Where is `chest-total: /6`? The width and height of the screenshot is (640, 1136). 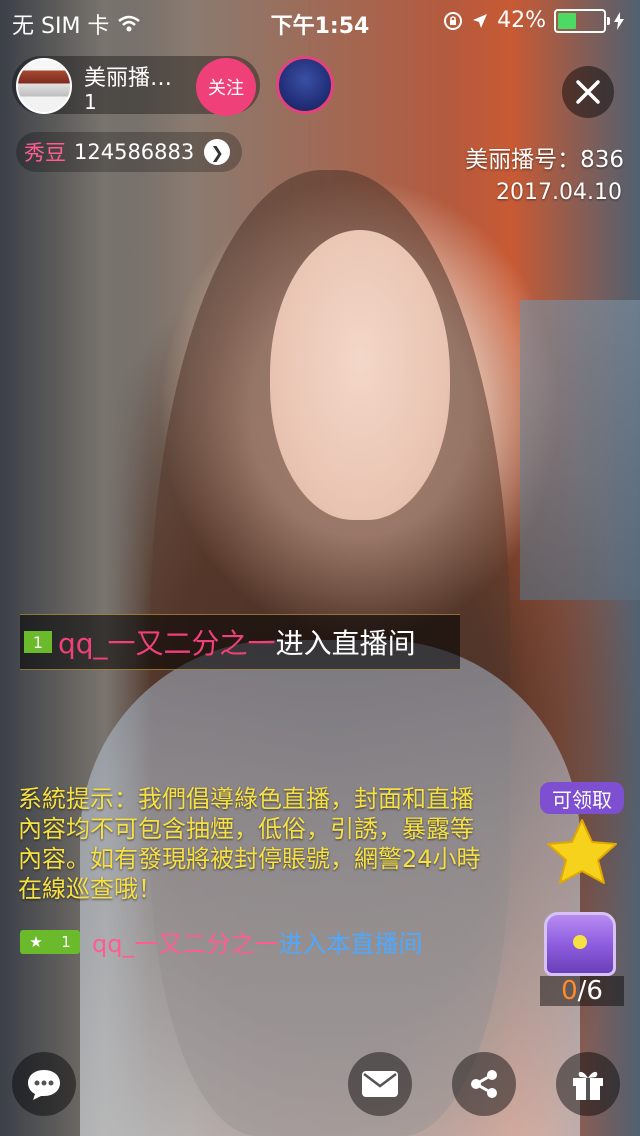 chest-total: /6 is located at coordinates (590, 991).